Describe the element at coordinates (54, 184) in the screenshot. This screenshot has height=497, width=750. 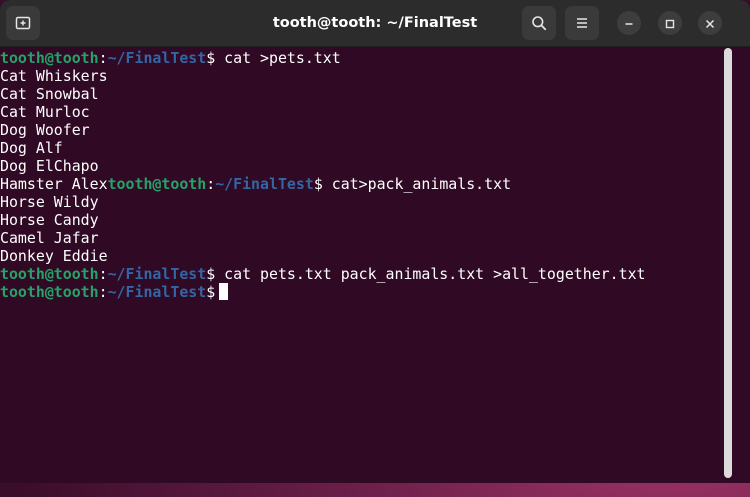
I see `output-text: Hamster Alex` at that location.